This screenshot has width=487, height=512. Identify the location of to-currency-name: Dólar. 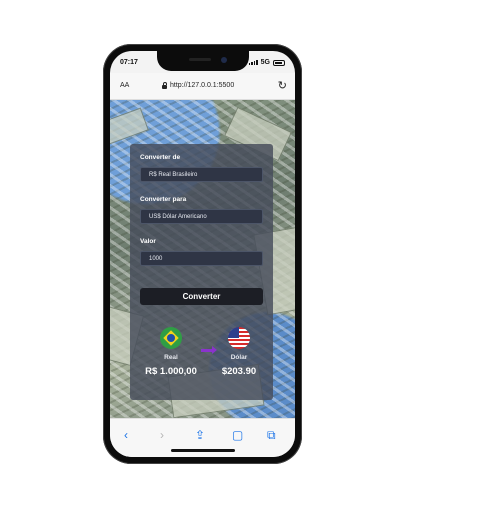
(239, 357).